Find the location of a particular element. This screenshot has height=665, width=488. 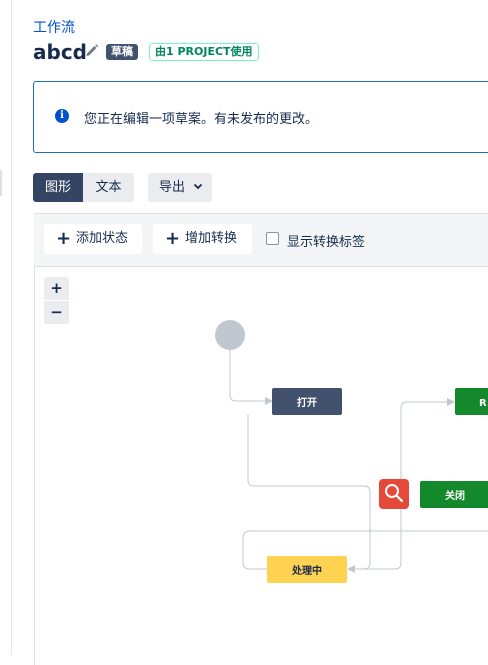

start-node is located at coordinates (230, 335).